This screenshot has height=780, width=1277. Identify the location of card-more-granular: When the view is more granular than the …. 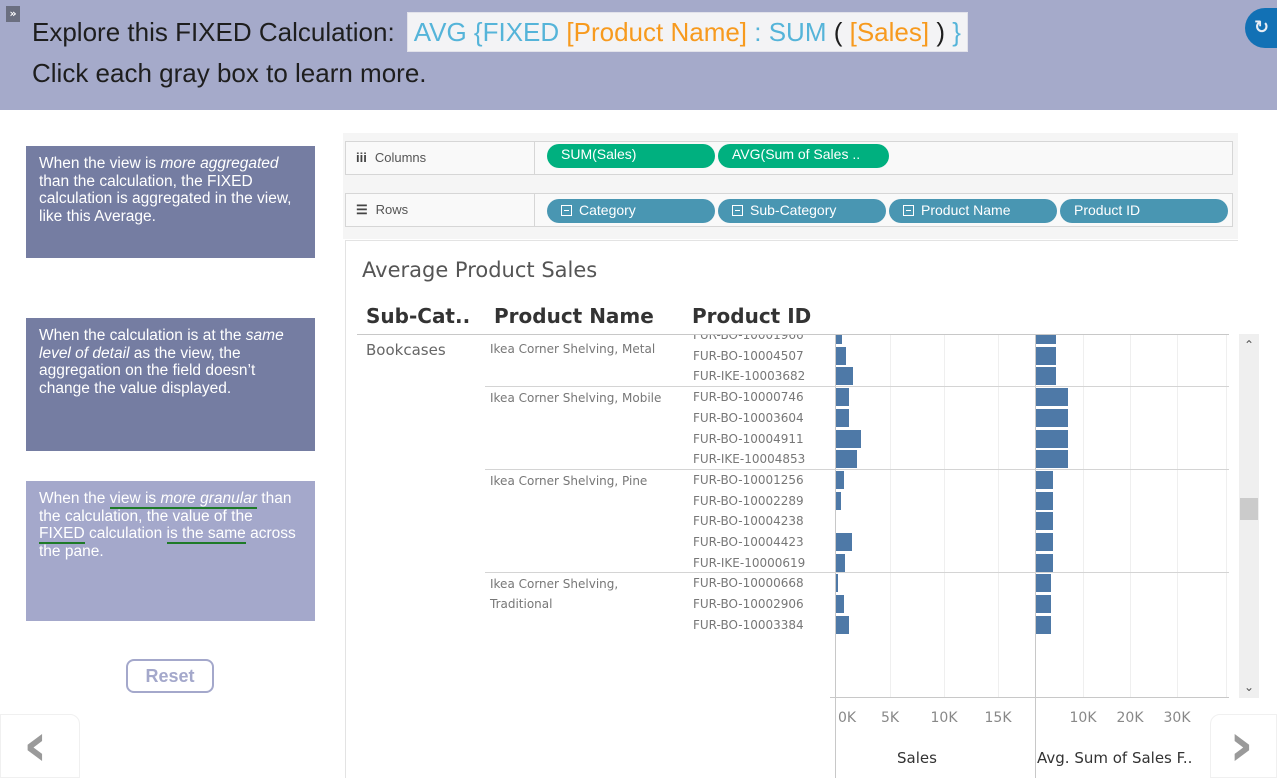
(170, 551).